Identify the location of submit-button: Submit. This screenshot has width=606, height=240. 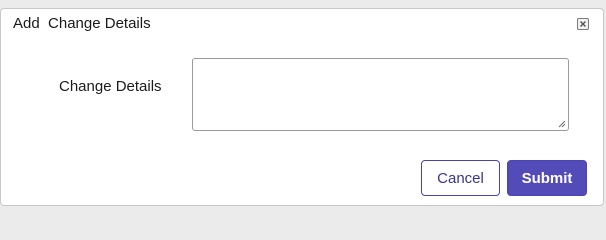
(547, 178).